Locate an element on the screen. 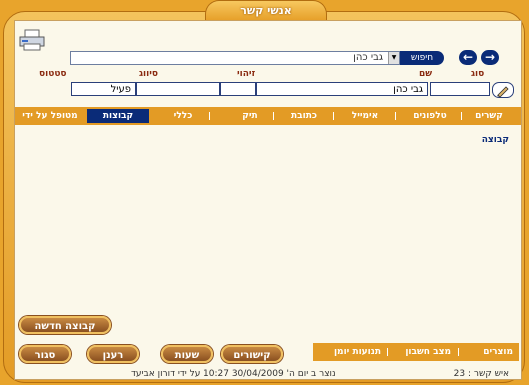 This screenshot has height=385, width=529. tab-phones: טלפונים is located at coordinates (430, 116).